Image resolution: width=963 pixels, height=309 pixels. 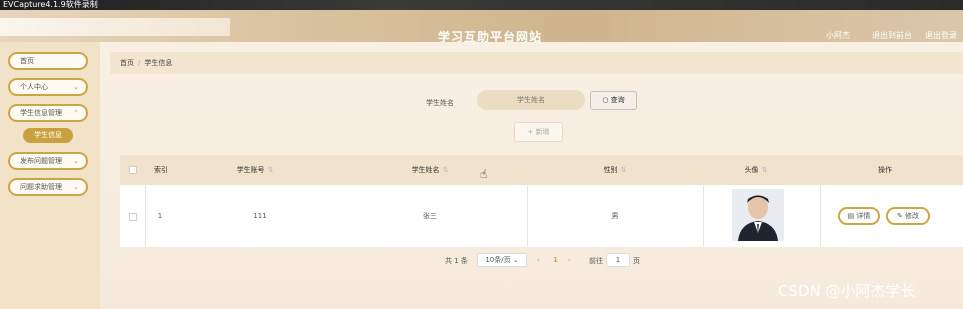 What do you see at coordinates (617, 100) in the screenshot?
I see `query-button-label: 查询` at bounding box center [617, 100].